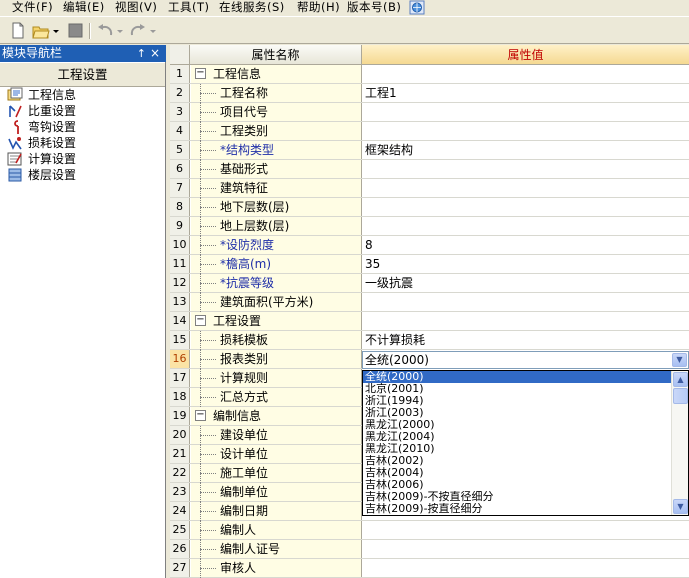  I want to click on property-value-cell: 一级抗震, so click(526, 283).